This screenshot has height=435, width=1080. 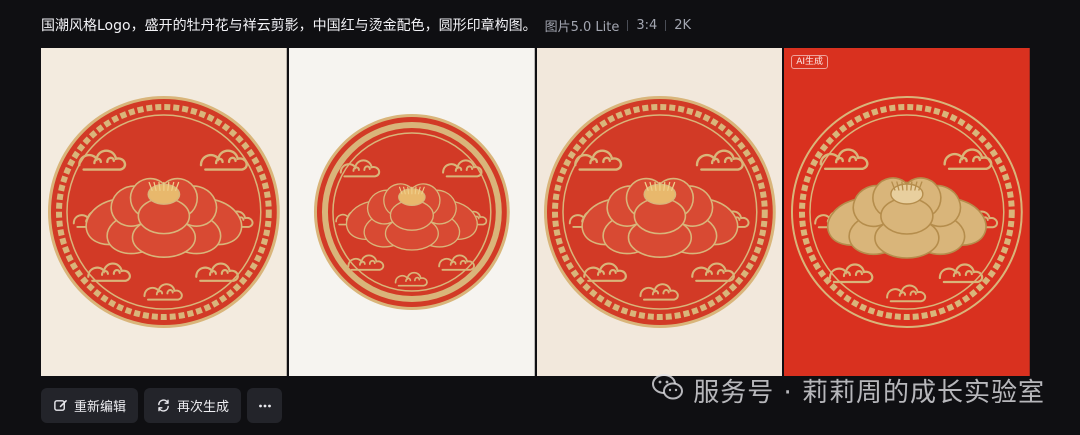 I want to click on ratio-label: 3:4, so click(x=647, y=25).